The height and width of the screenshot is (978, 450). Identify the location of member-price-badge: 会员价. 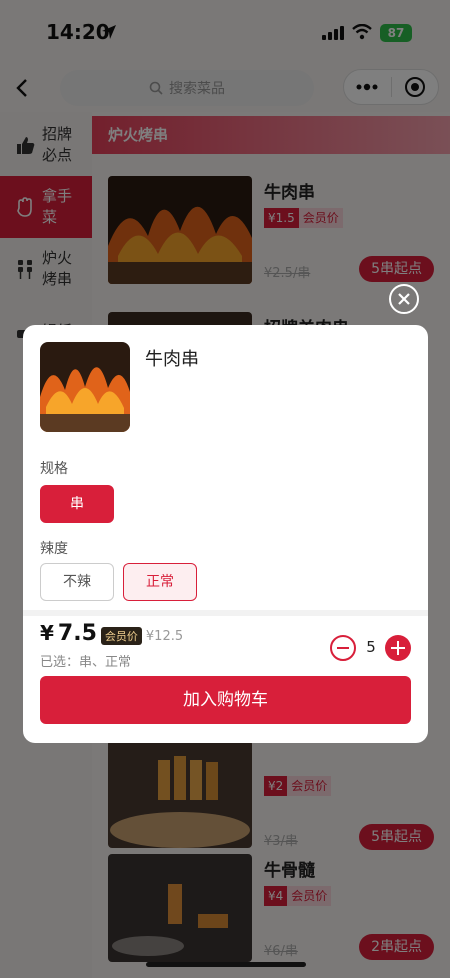
(121, 636).